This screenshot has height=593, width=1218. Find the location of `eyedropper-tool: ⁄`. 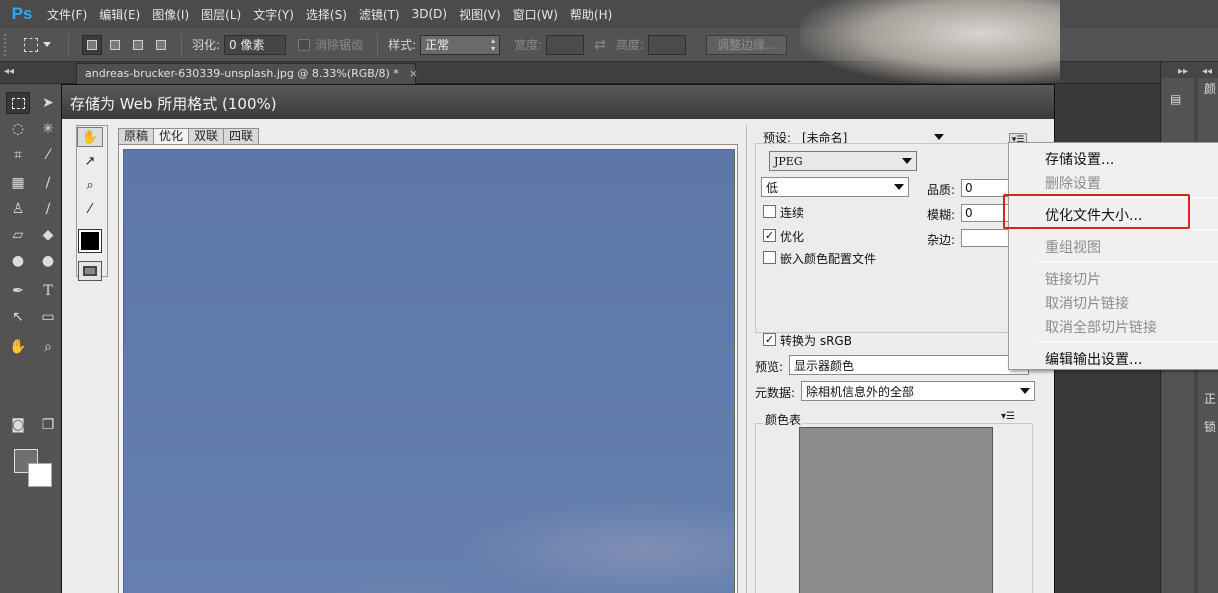

eyedropper-tool: ⁄ is located at coordinates (48, 155).